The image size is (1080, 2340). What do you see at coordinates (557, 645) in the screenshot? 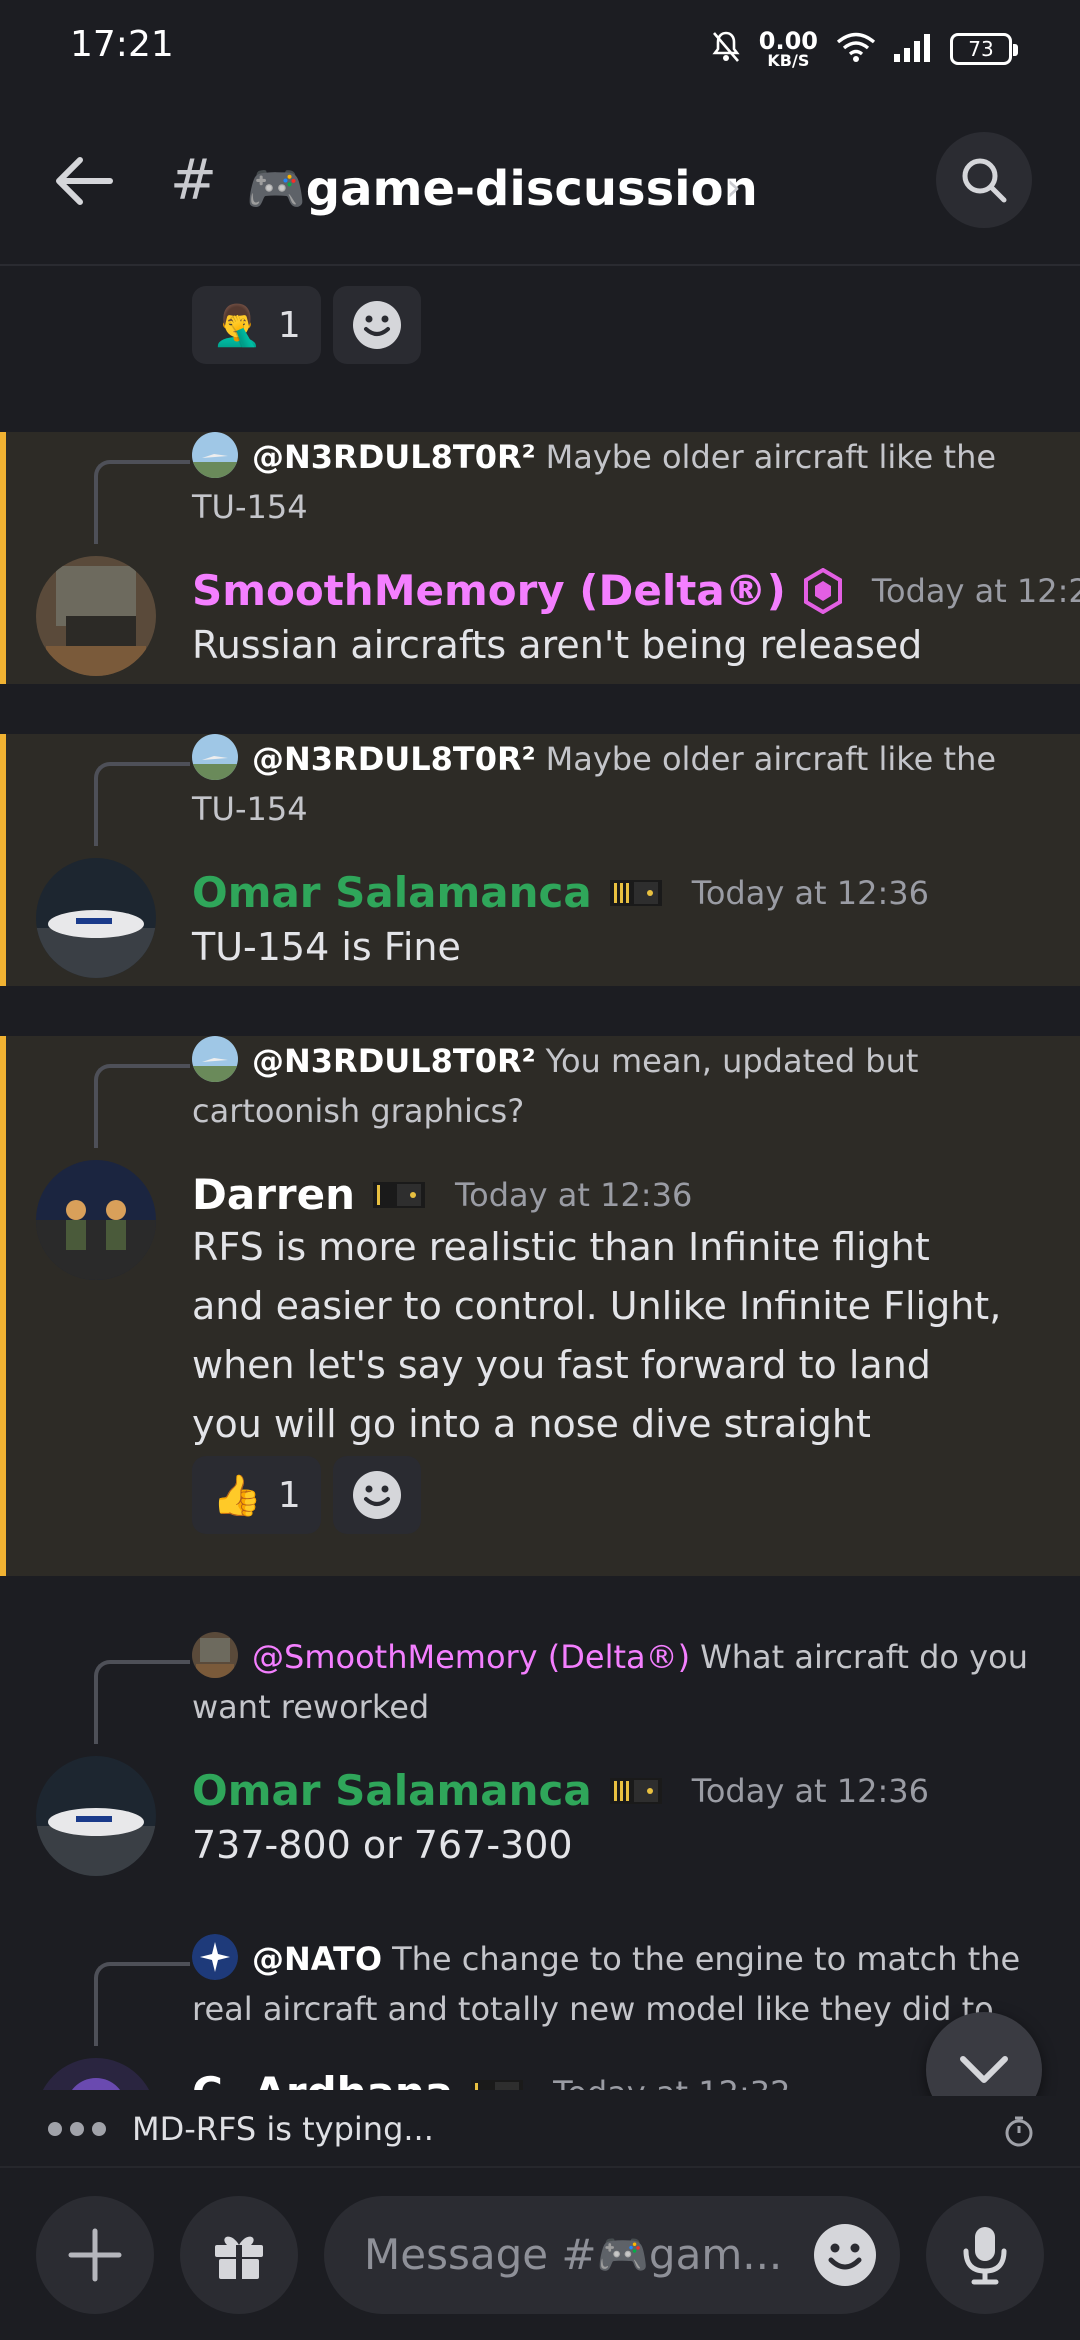
I see `message-body: Russian aircrafts aren't being released` at bounding box center [557, 645].